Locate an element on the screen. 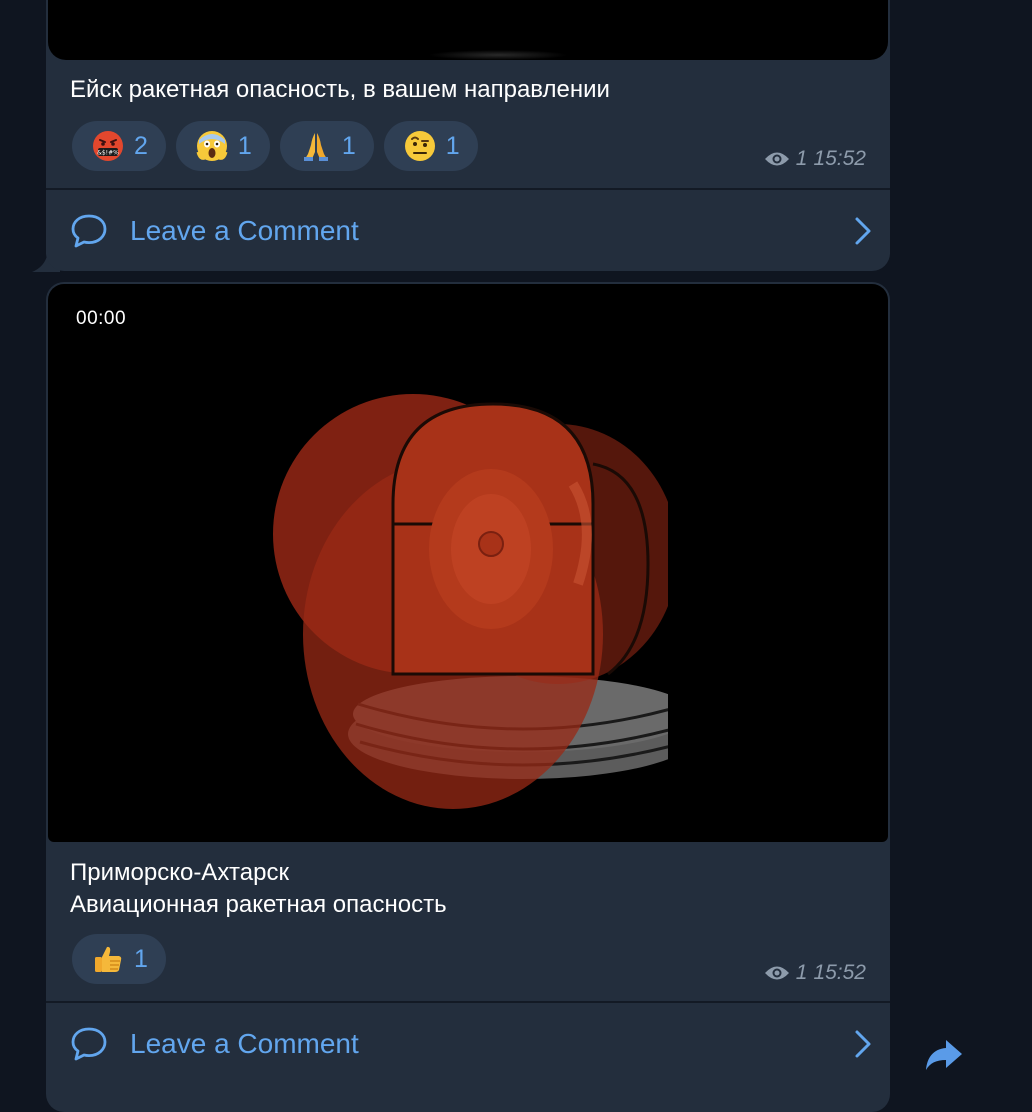  media-shadow is located at coordinates (498, 55).